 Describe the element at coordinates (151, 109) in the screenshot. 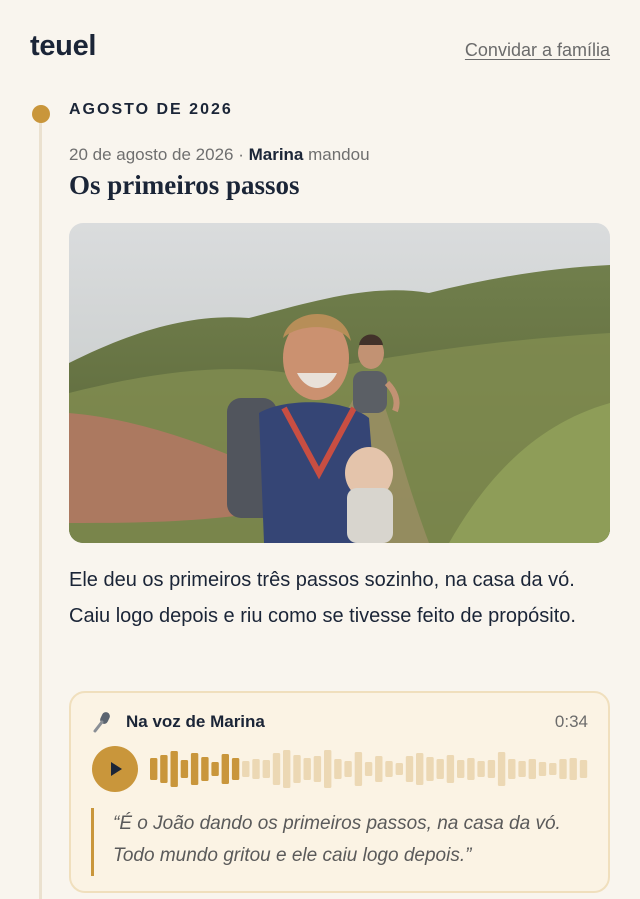

I see `month-heading: AGOSTO DE 2026` at that location.